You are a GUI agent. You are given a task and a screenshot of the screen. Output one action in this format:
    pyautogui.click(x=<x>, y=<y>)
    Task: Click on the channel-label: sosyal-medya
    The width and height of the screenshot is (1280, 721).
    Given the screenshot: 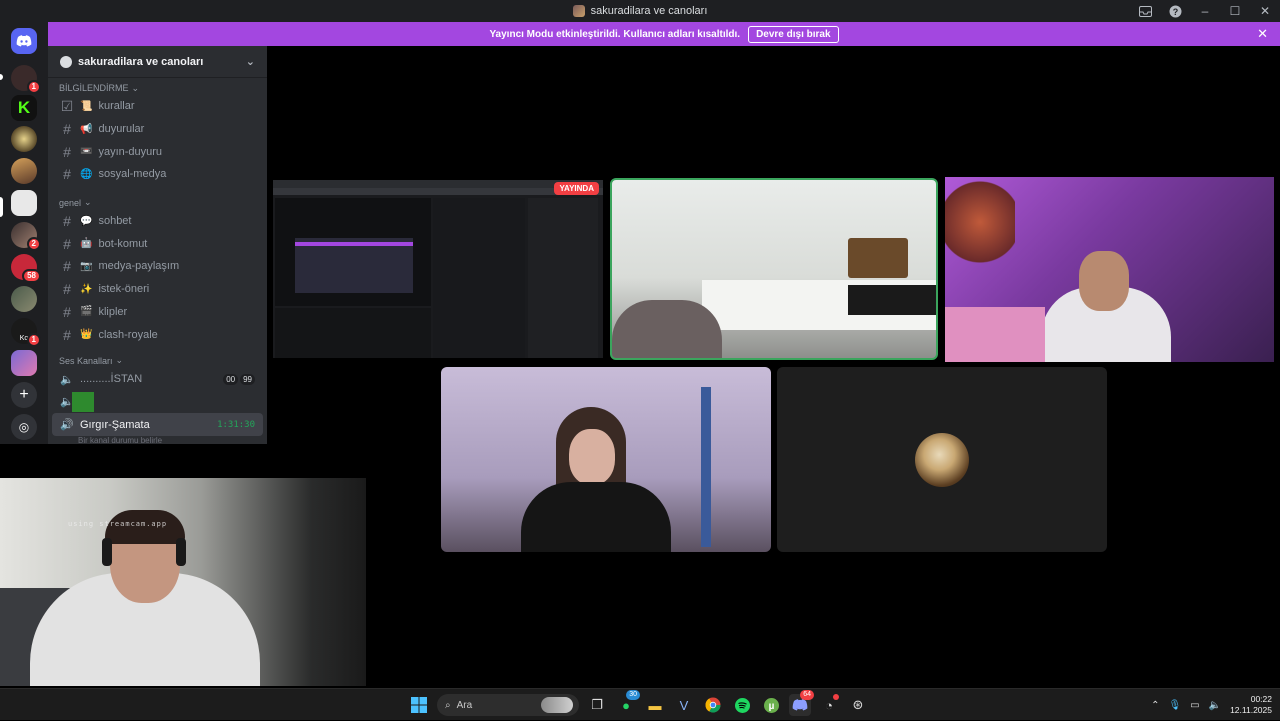 What is the action you would take?
    pyautogui.click(x=132, y=174)
    